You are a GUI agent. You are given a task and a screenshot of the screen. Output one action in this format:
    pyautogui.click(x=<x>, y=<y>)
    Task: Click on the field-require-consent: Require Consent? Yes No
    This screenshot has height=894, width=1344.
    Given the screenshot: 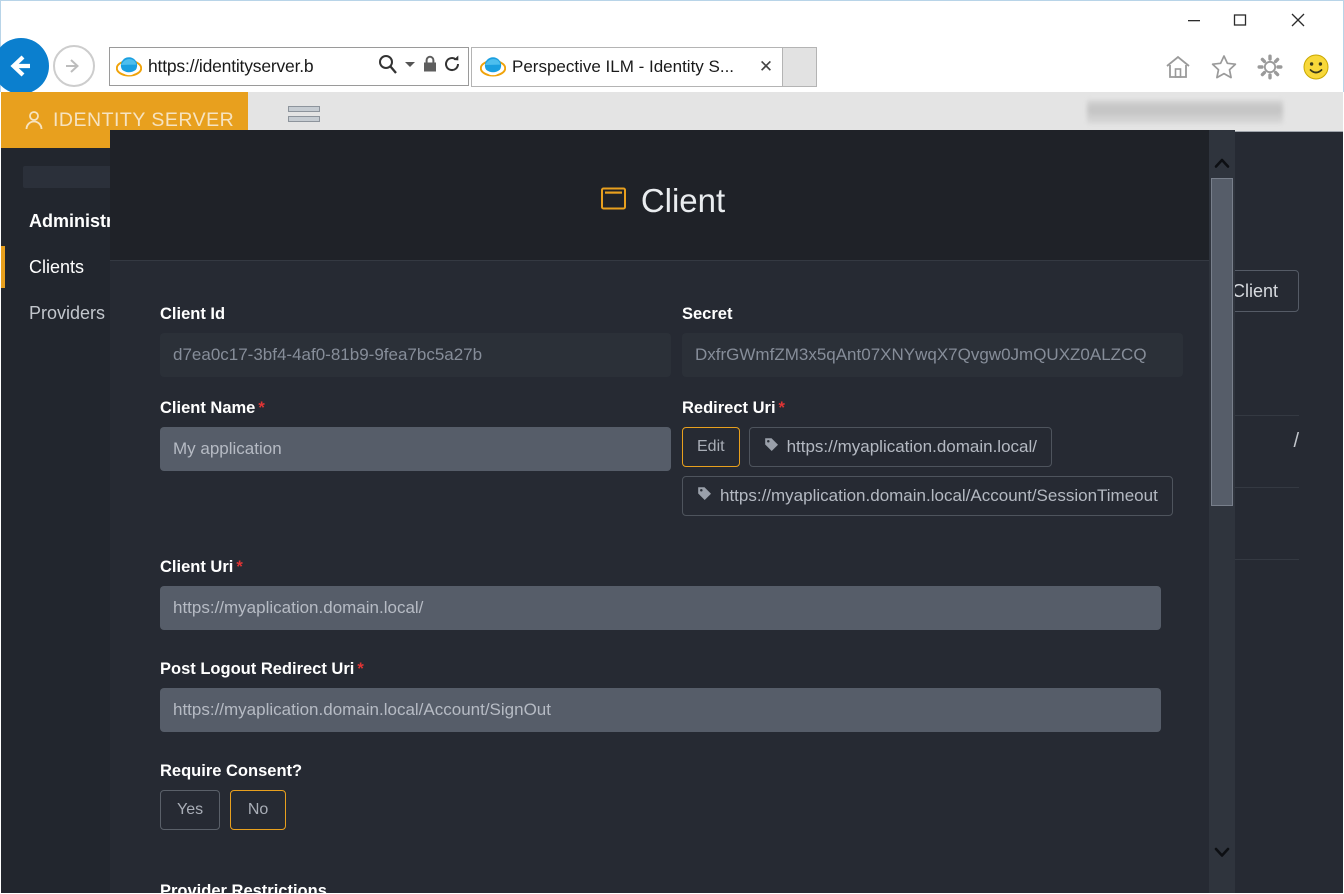 What is the action you would take?
    pyautogui.click(x=671, y=796)
    